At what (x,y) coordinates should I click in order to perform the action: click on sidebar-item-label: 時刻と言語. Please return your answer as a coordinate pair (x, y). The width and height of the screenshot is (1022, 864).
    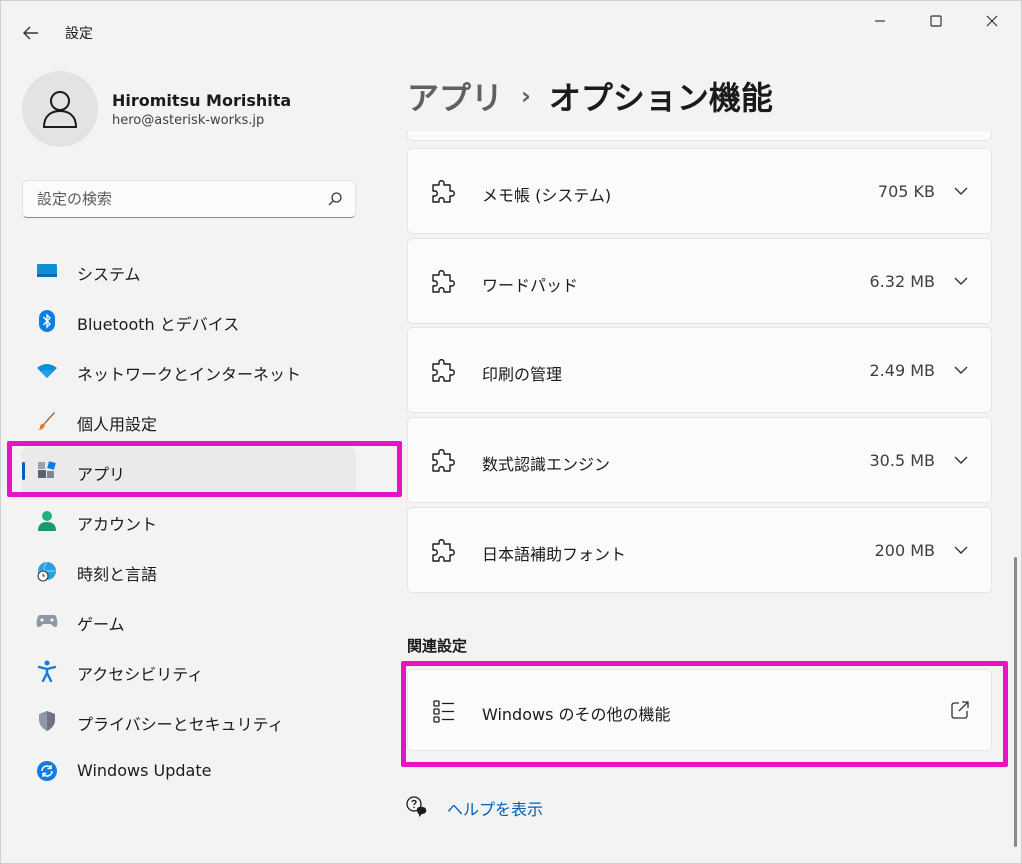
    Looking at the image, I should click on (117, 574).